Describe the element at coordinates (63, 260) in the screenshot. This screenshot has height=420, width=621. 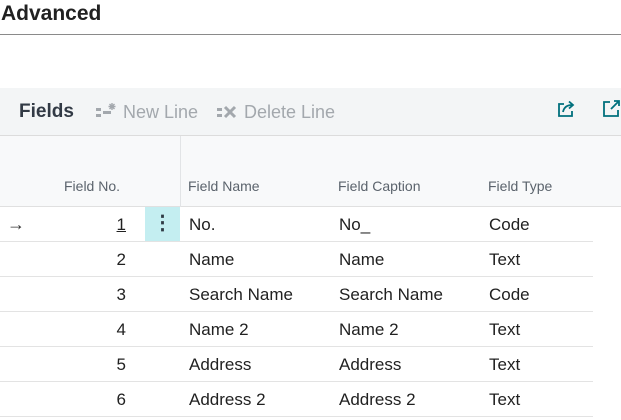
I see `field-no-cell: 2` at that location.